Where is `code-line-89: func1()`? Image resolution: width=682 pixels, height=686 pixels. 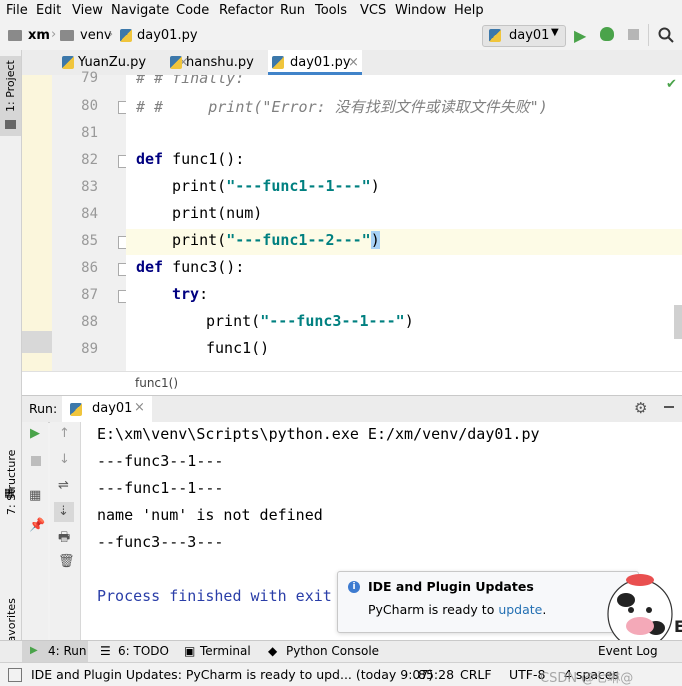
code-line-89: func1() is located at coordinates (238, 348).